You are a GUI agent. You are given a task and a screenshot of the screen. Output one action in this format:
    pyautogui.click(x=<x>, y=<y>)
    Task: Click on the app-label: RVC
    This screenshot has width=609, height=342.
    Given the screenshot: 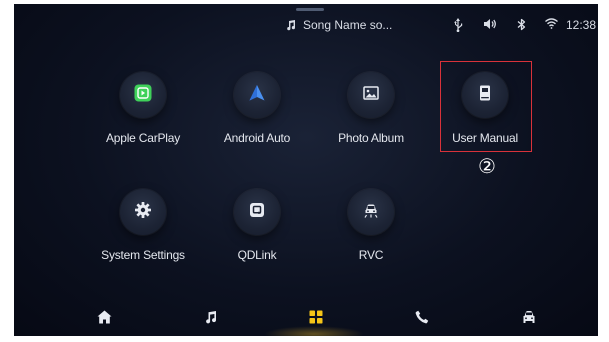 What is the action you would take?
    pyautogui.click(x=371, y=255)
    